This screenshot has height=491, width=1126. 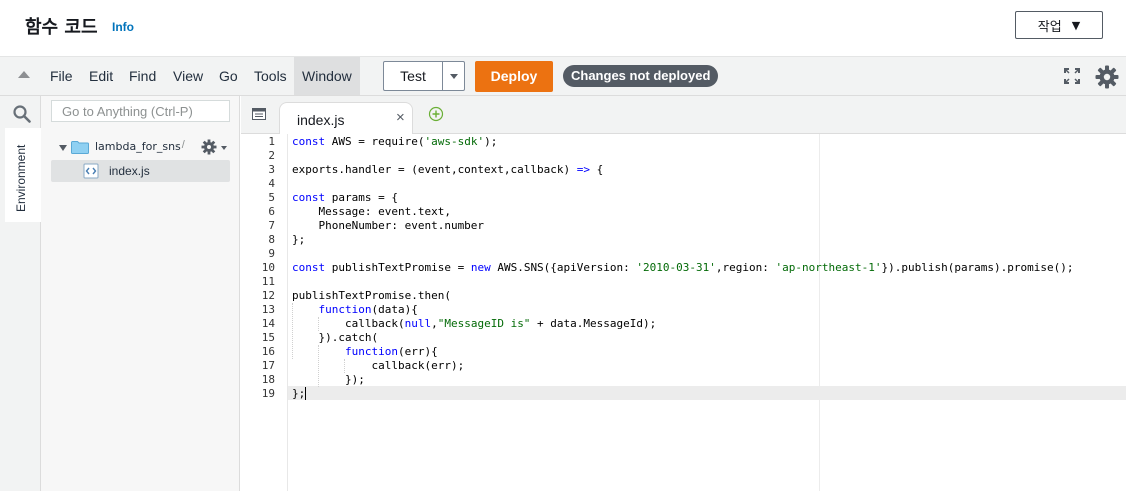 What do you see at coordinates (400, 117) in the screenshot?
I see `close-tab-icon: ×` at bounding box center [400, 117].